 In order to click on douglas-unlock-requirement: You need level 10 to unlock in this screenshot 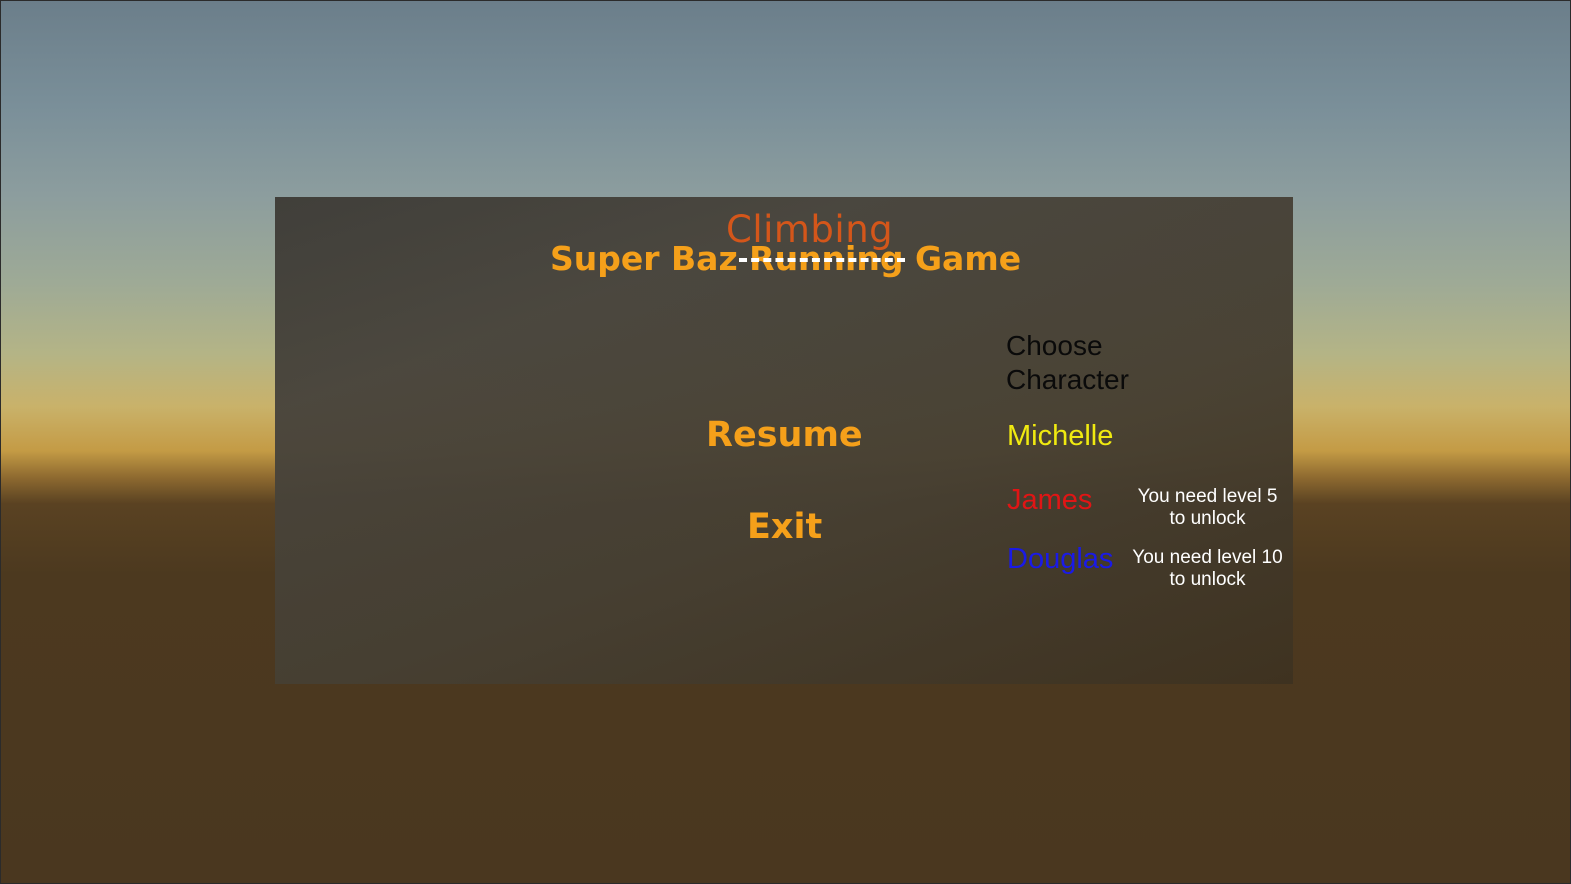, I will do `click(1207, 569)`.